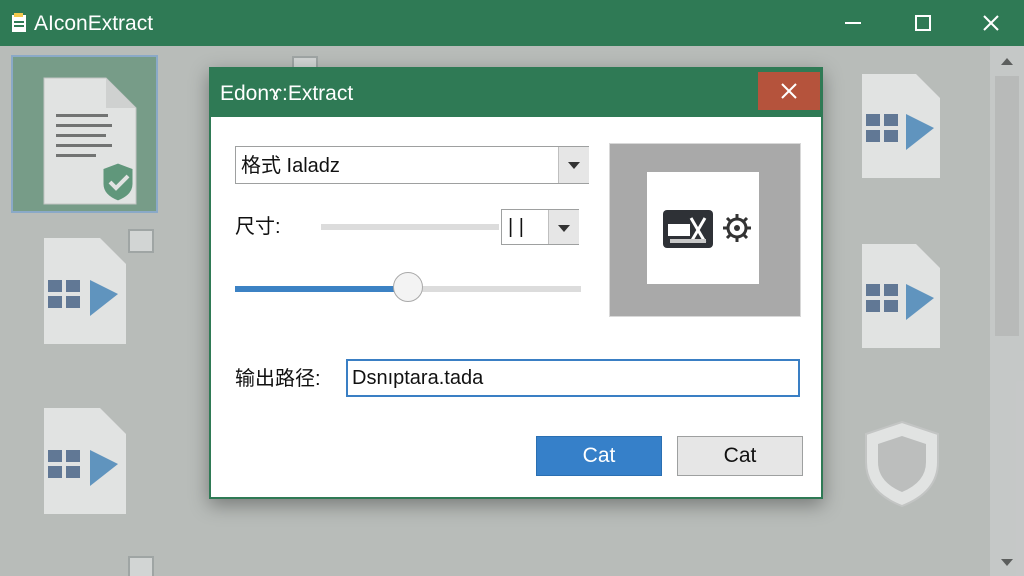  I want to click on minimize-button, so click(853, 23).